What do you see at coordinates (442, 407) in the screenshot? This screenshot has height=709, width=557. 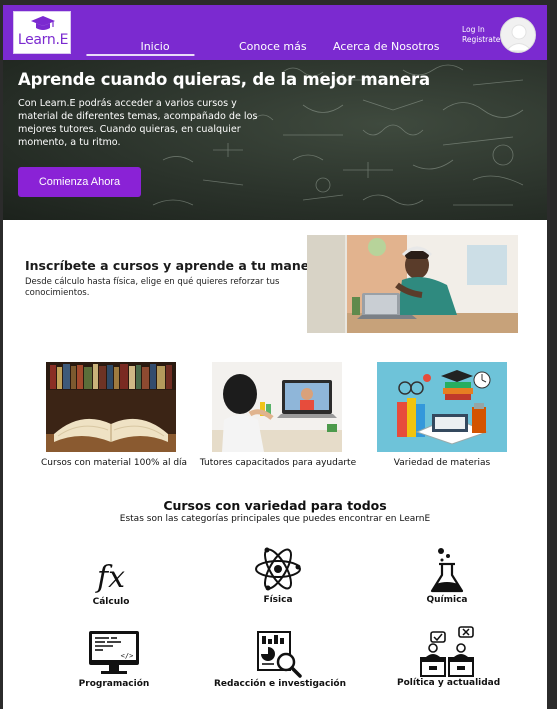 I see `feature-image-materials` at bounding box center [442, 407].